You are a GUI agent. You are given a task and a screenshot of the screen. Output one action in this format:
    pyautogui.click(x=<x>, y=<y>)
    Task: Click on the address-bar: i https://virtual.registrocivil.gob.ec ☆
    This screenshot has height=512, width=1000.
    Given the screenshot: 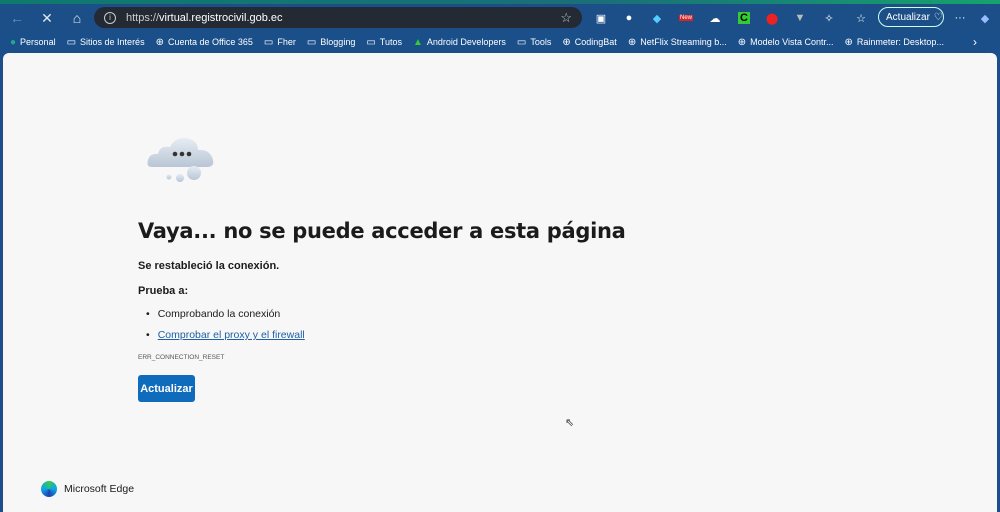 What is the action you would take?
    pyautogui.click(x=338, y=17)
    